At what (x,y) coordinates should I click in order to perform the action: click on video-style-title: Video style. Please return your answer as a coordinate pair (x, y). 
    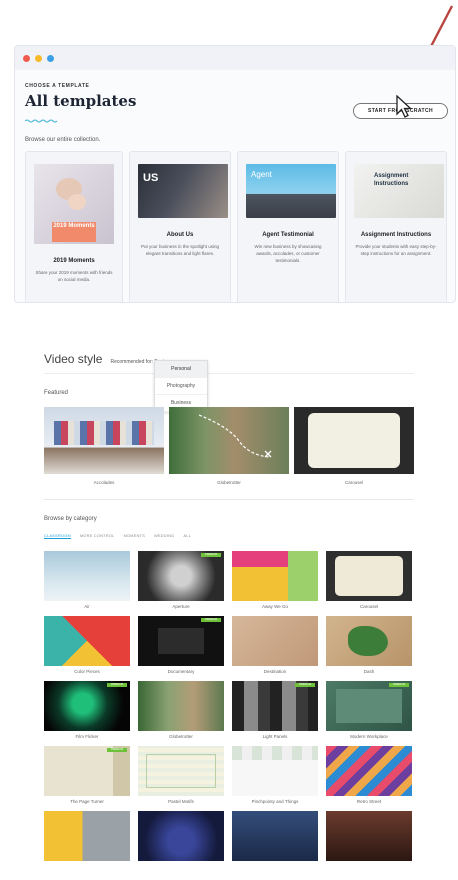
    Looking at the image, I should click on (73, 359).